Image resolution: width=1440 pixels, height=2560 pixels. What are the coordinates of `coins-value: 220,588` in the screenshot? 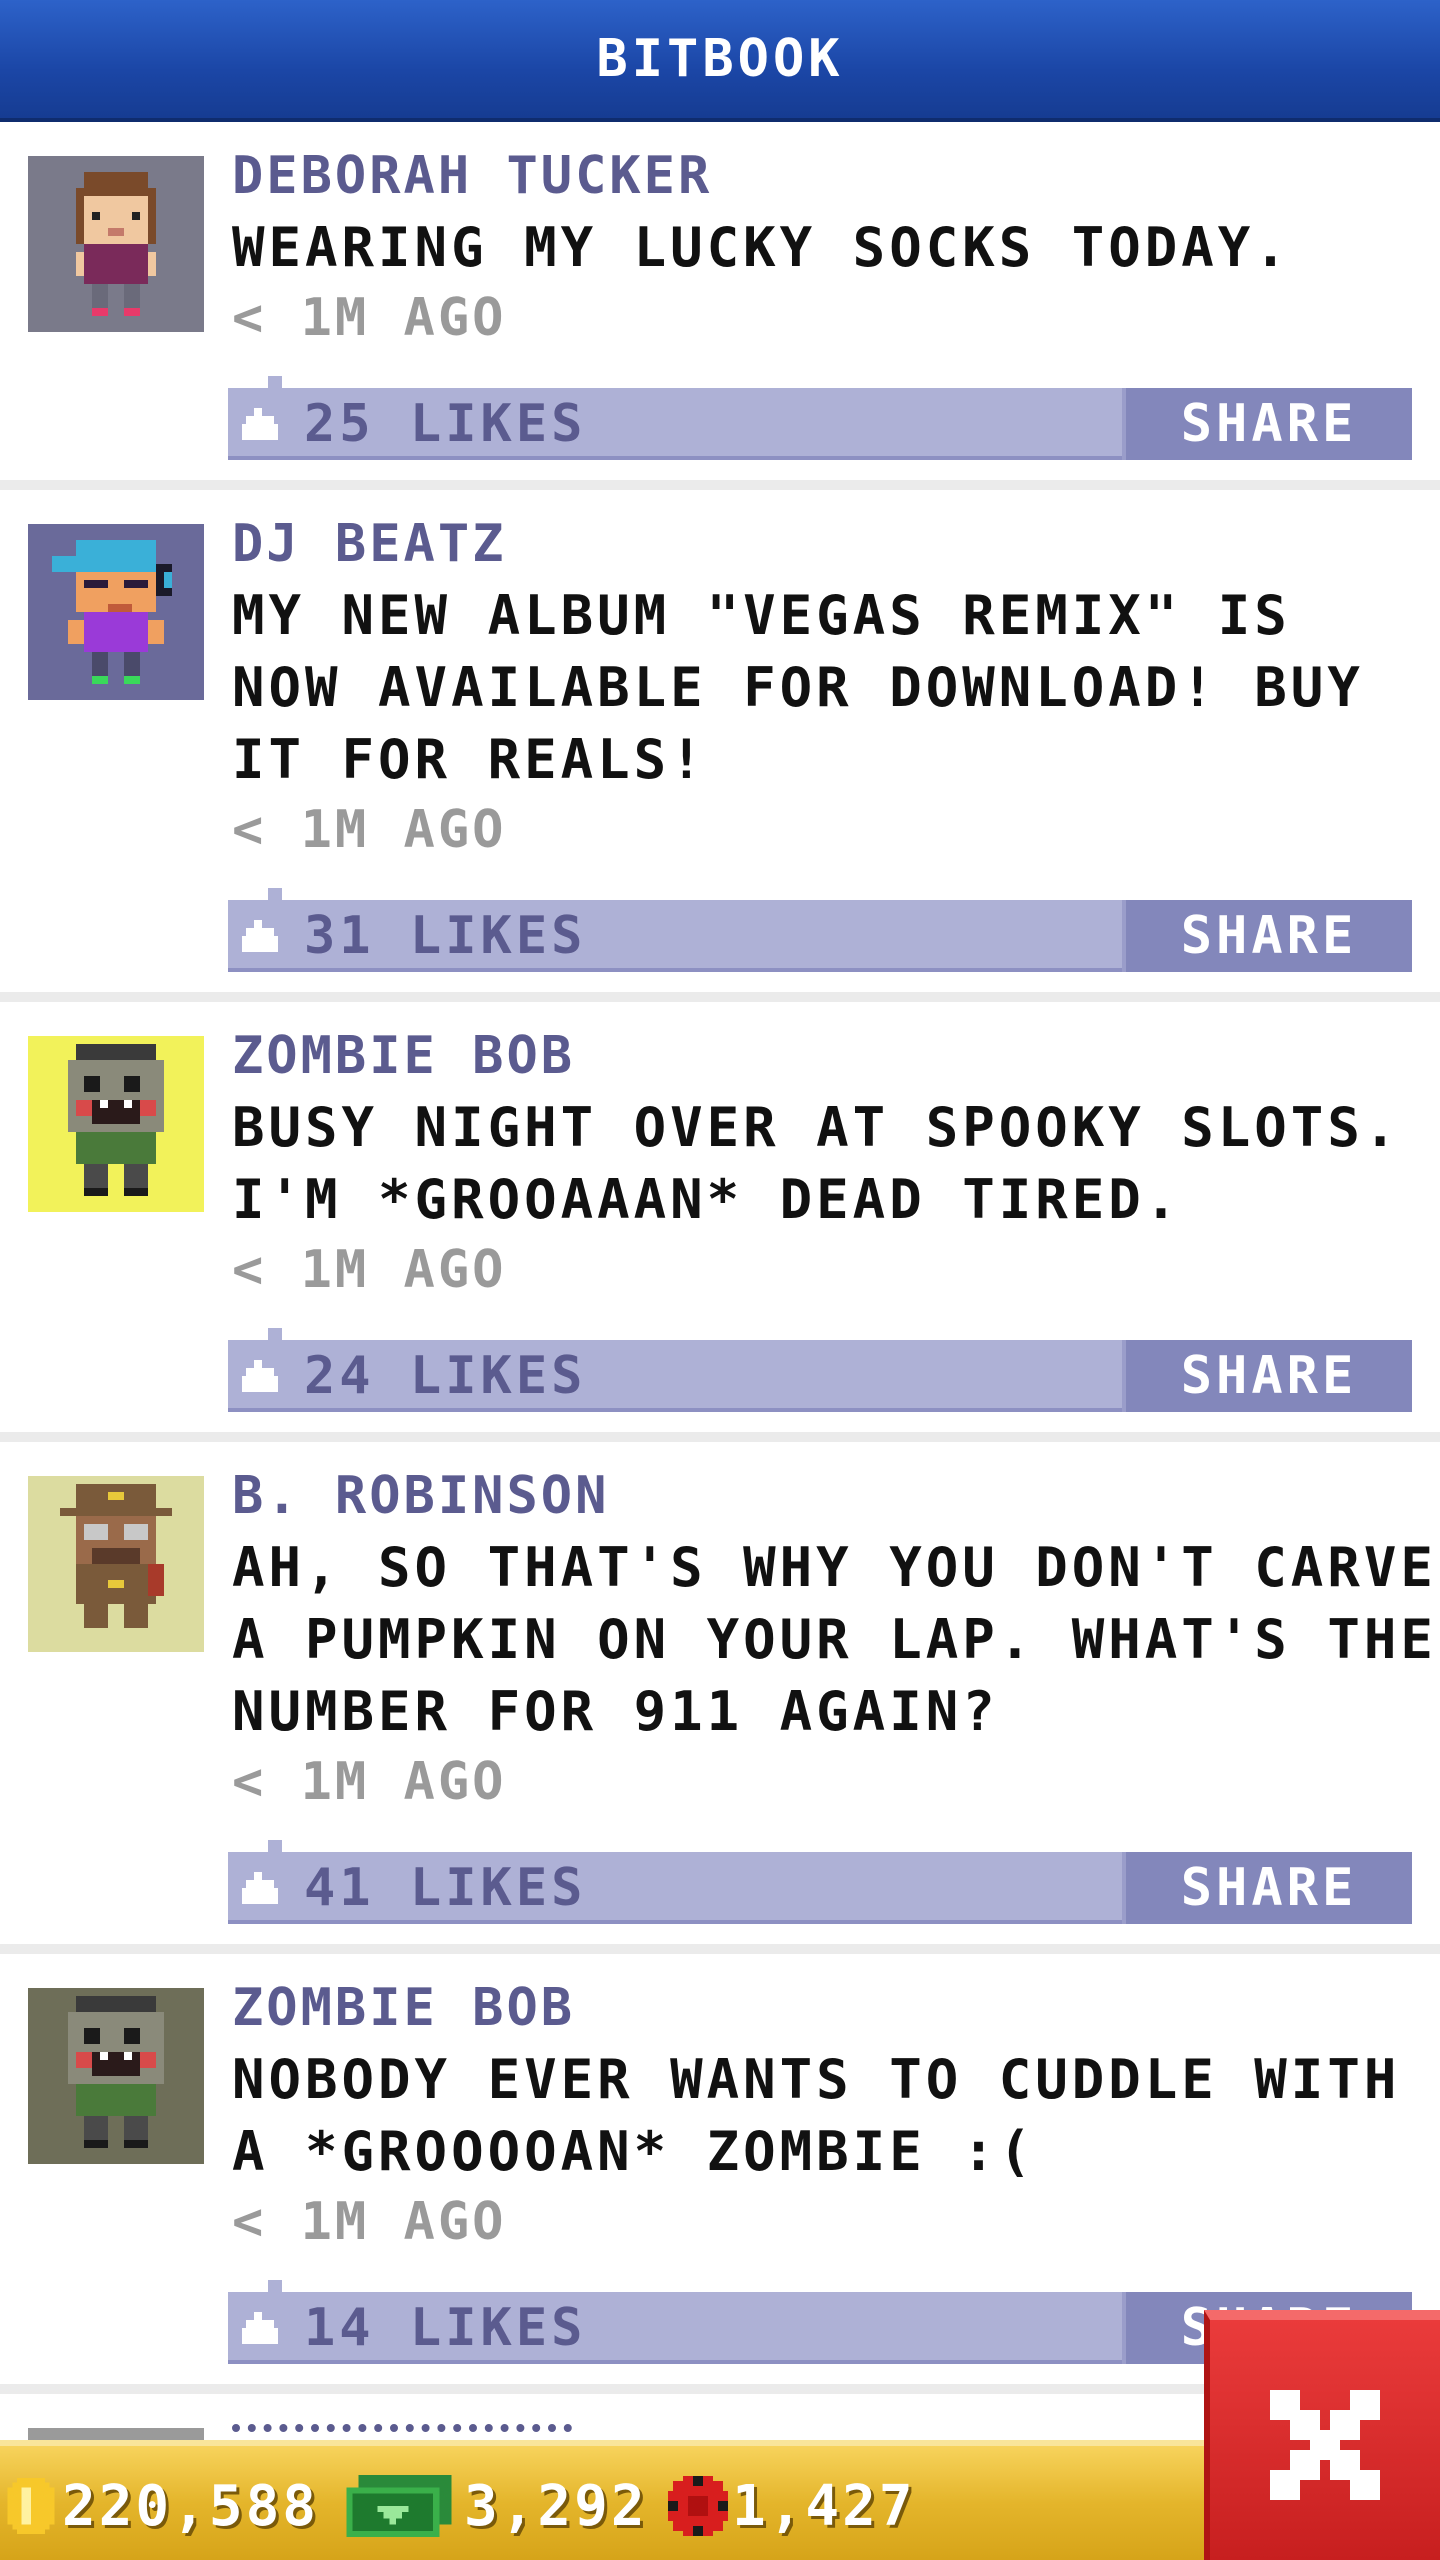 It's located at (191, 2506).